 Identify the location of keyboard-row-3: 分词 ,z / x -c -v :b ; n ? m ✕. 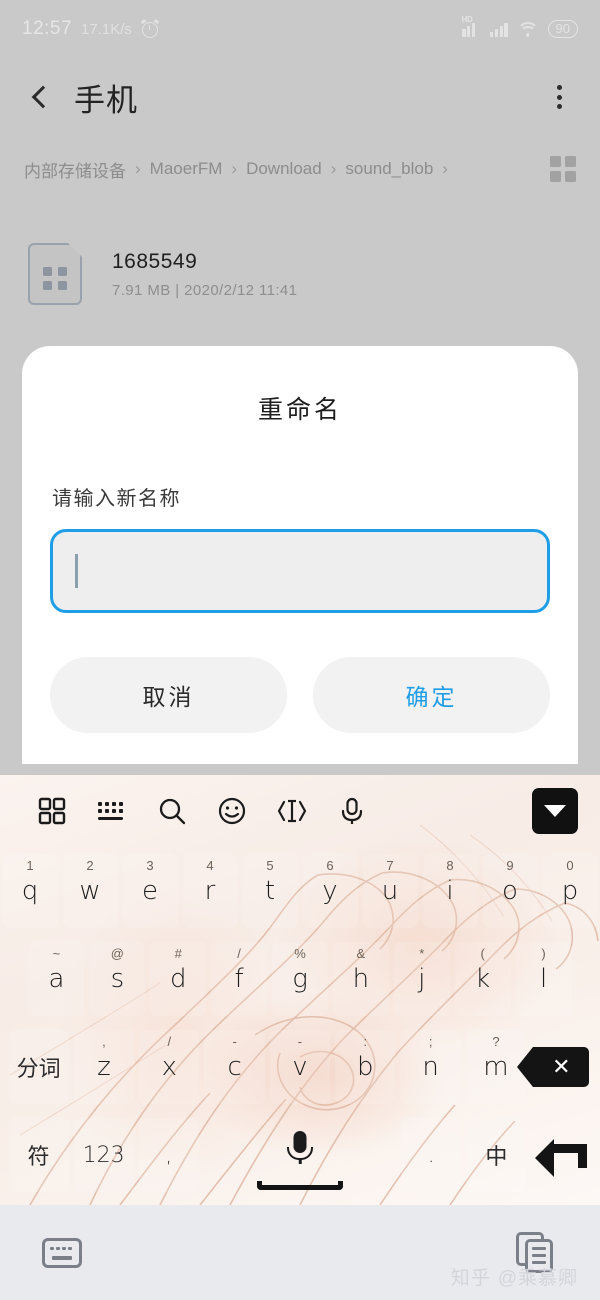
(300, 1067).